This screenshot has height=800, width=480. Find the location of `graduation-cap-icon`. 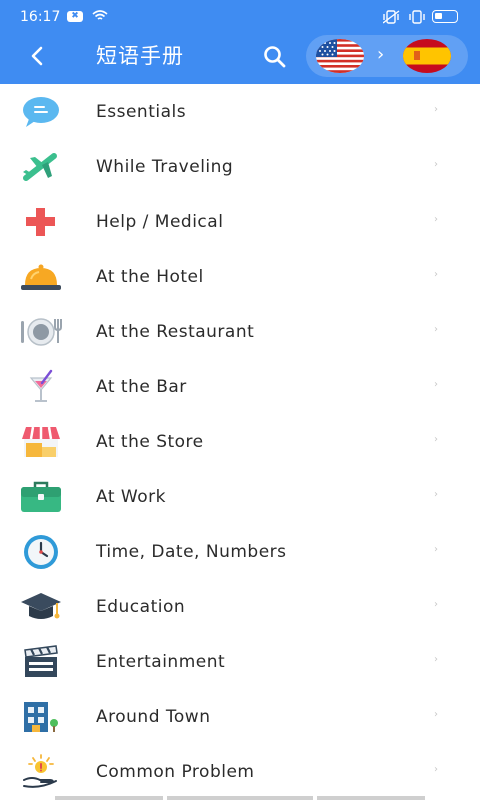

graduation-cap-icon is located at coordinates (41, 606).